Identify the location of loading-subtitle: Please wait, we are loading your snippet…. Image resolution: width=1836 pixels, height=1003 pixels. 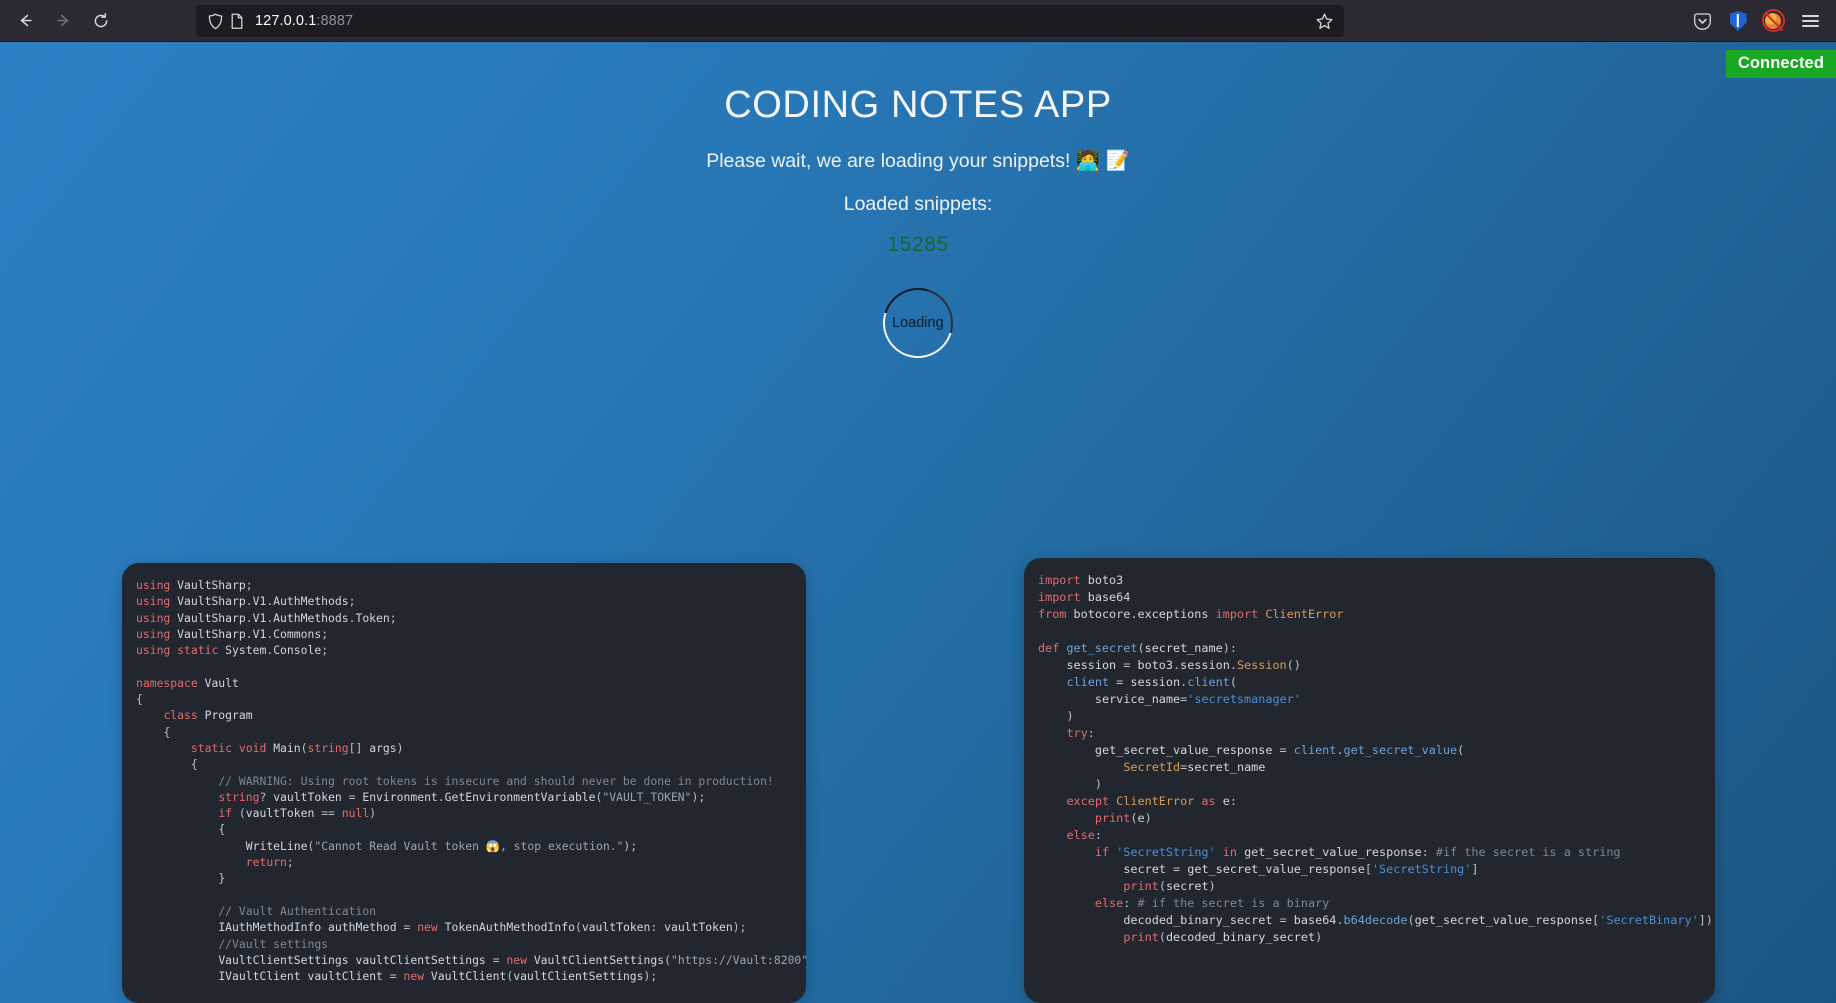
(918, 161).